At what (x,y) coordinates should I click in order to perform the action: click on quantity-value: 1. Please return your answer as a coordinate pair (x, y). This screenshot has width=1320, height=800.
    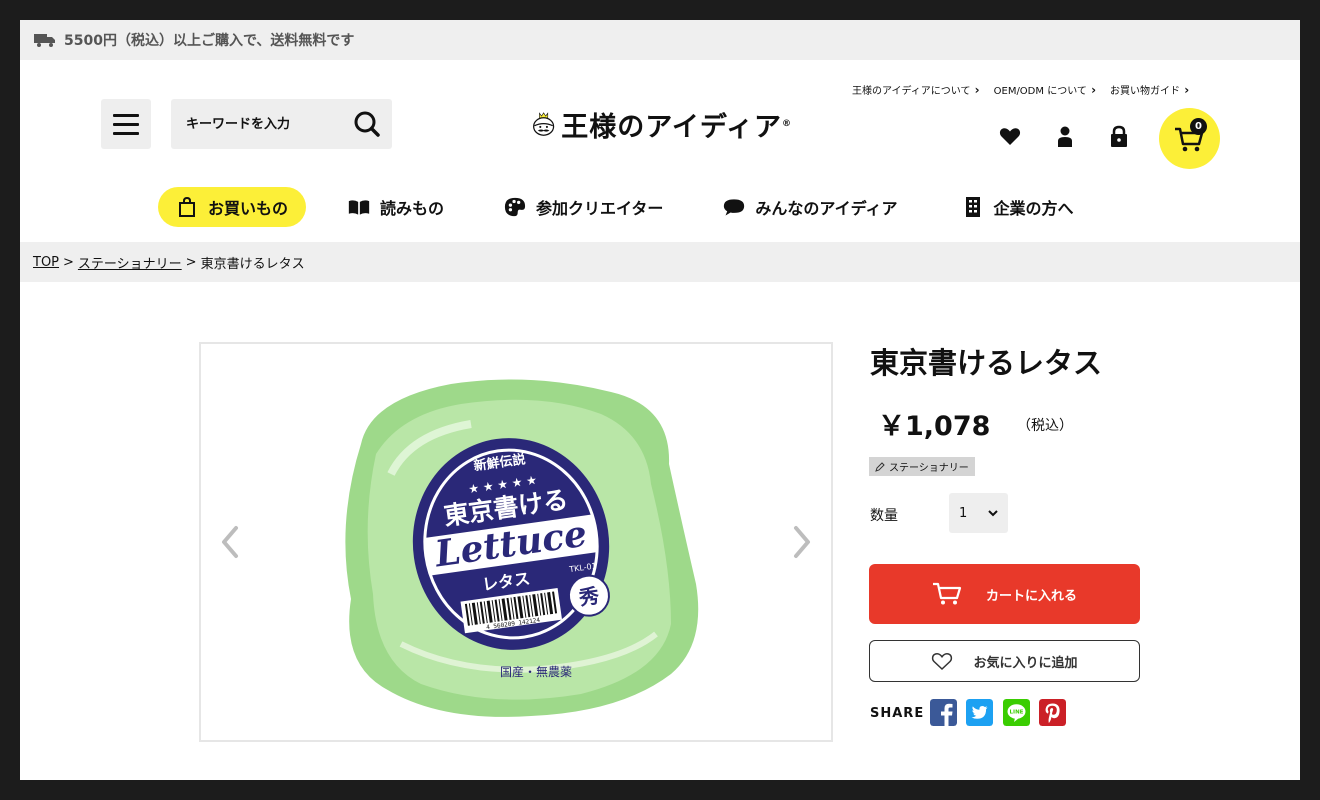
    Looking at the image, I should click on (963, 513).